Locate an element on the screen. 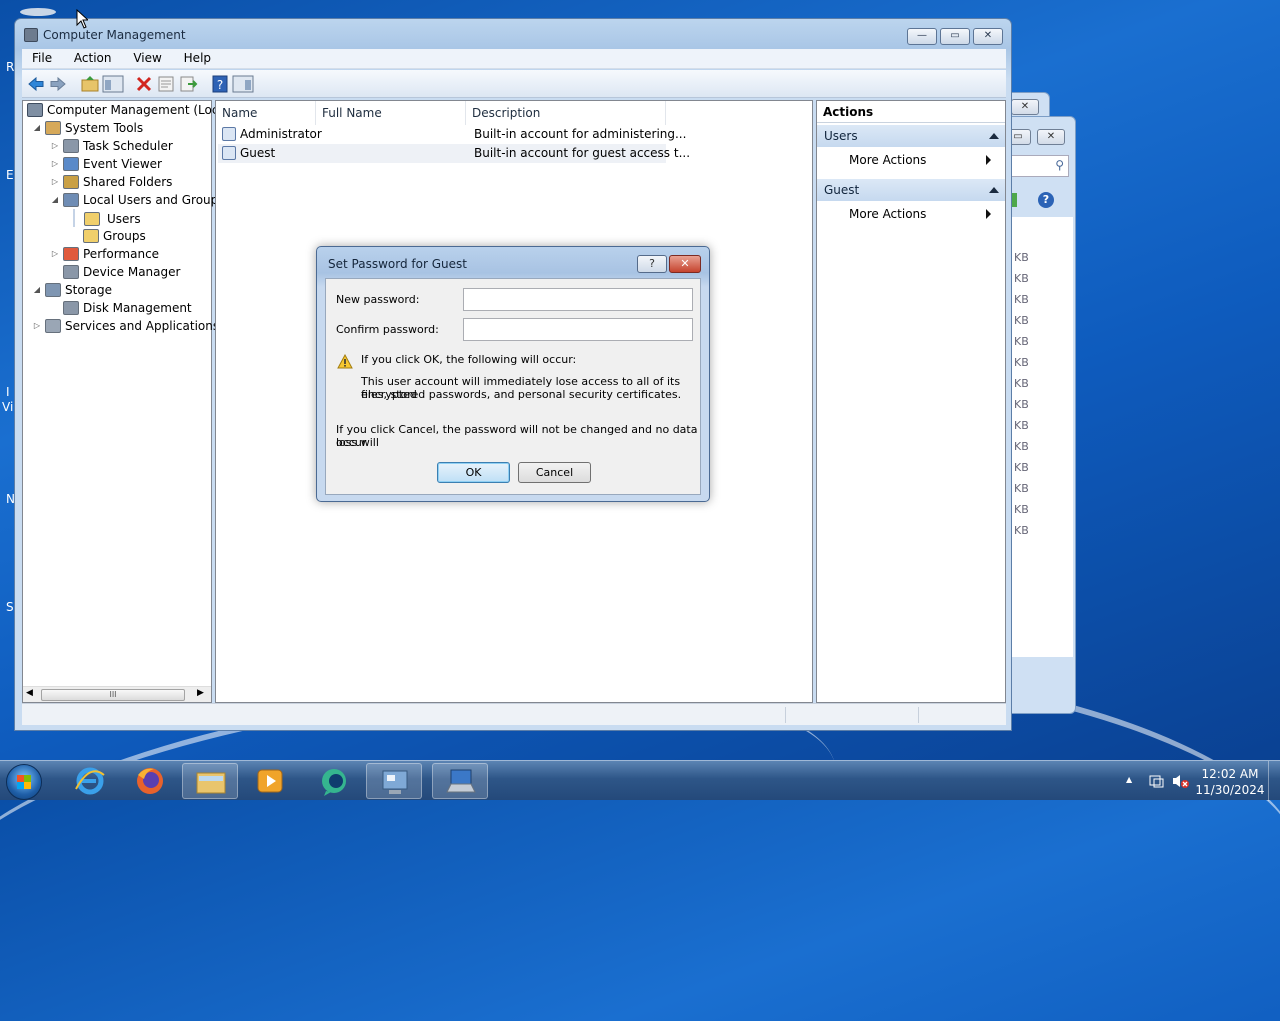 This screenshot has width=1280, height=1021. desktop-label-fragment: S is located at coordinates (10, 607).